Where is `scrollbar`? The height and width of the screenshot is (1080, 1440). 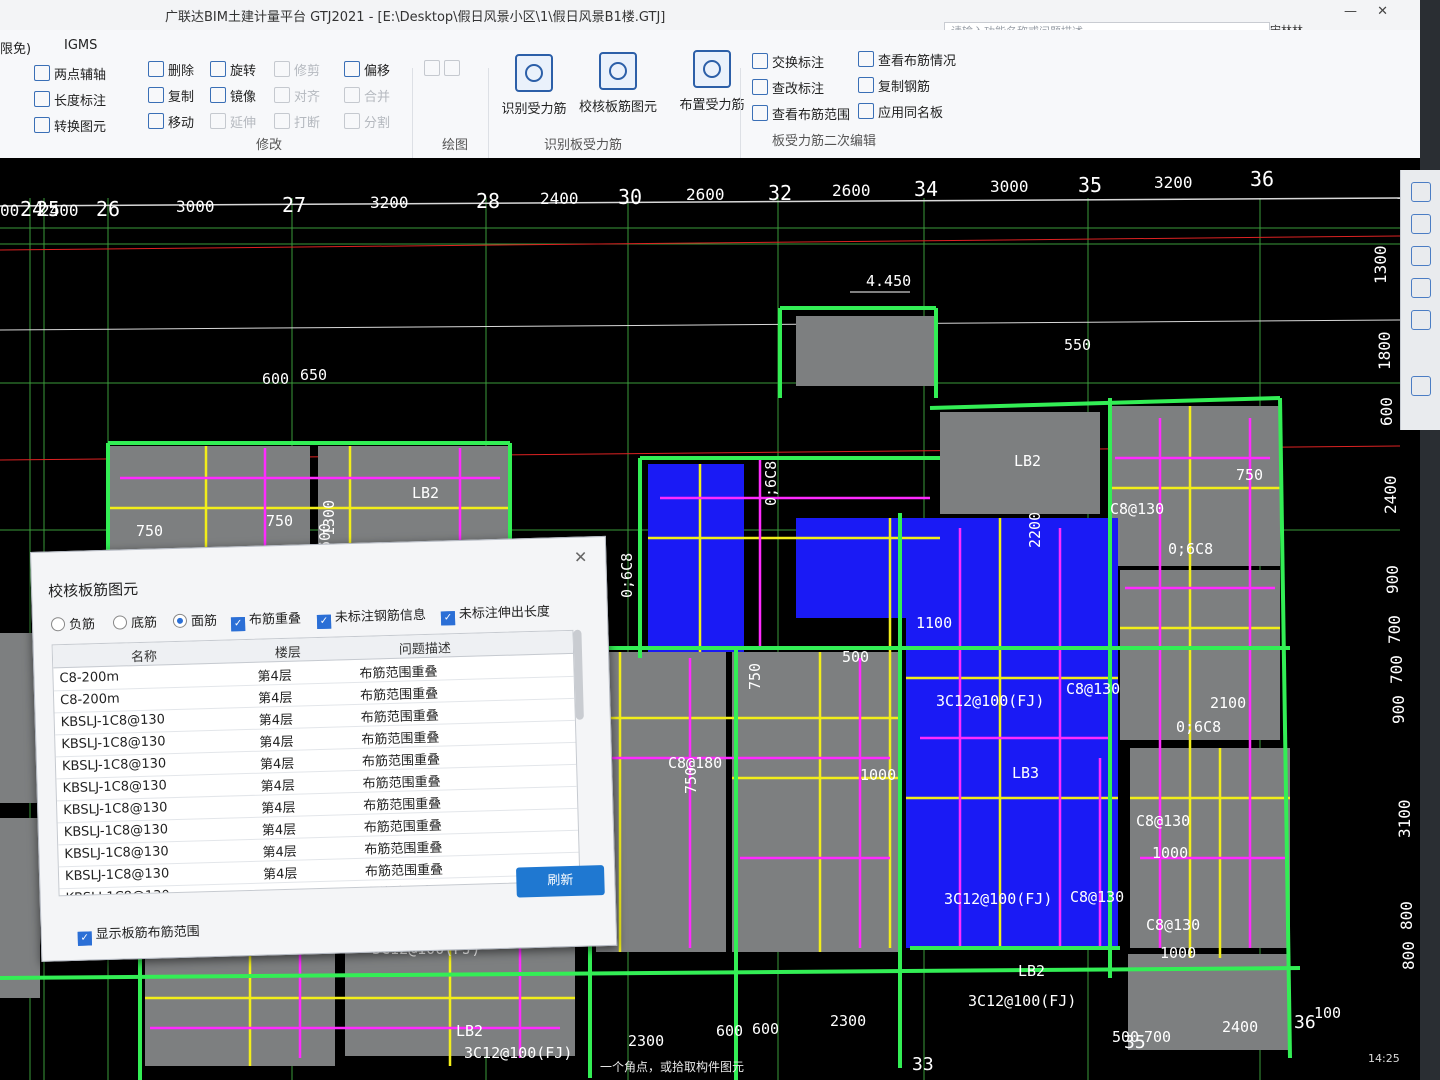
scrollbar is located at coordinates (578, 674).